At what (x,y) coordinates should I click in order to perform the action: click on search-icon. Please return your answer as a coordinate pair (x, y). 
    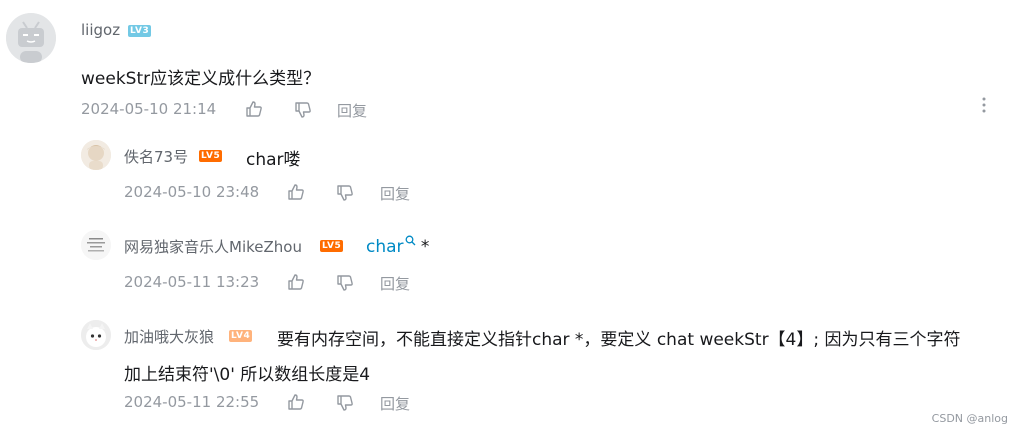
    Looking at the image, I should click on (410, 240).